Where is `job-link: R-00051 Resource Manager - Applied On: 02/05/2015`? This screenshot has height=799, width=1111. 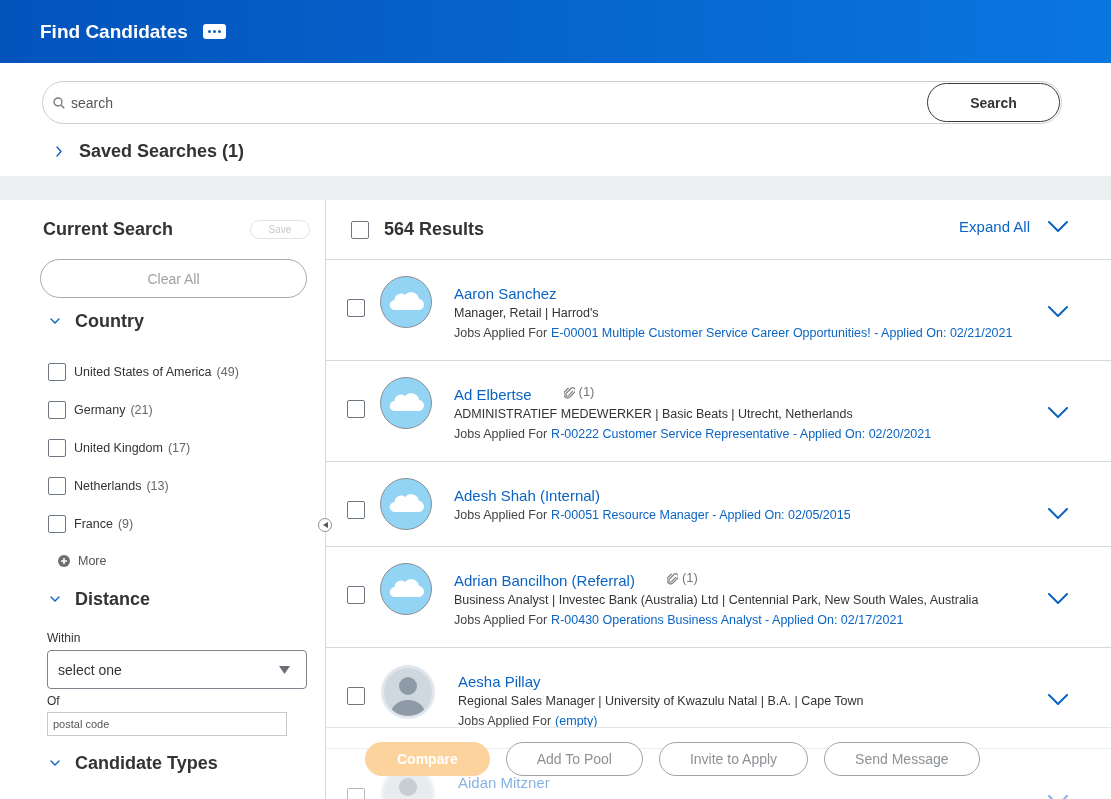
job-link: R-00051 Resource Manager - Applied On: 02/05/2015 is located at coordinates (701, 515).